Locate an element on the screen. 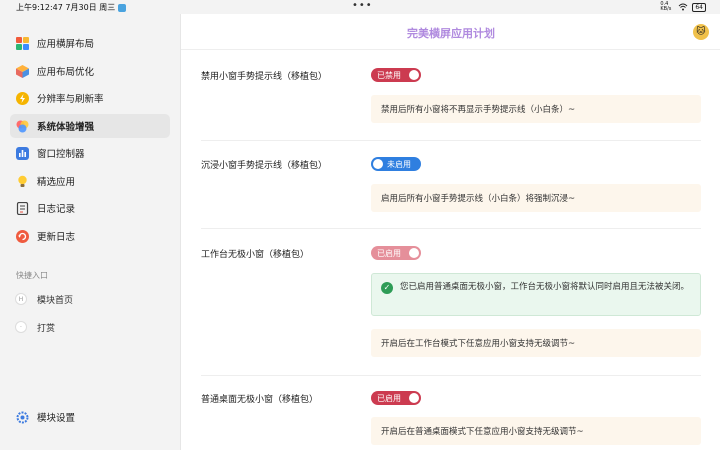 The width and height of the screenshot is (720, 450). setting-title: 禁用小窗手势提示线（移植包） is located at coordinates (264, 77).